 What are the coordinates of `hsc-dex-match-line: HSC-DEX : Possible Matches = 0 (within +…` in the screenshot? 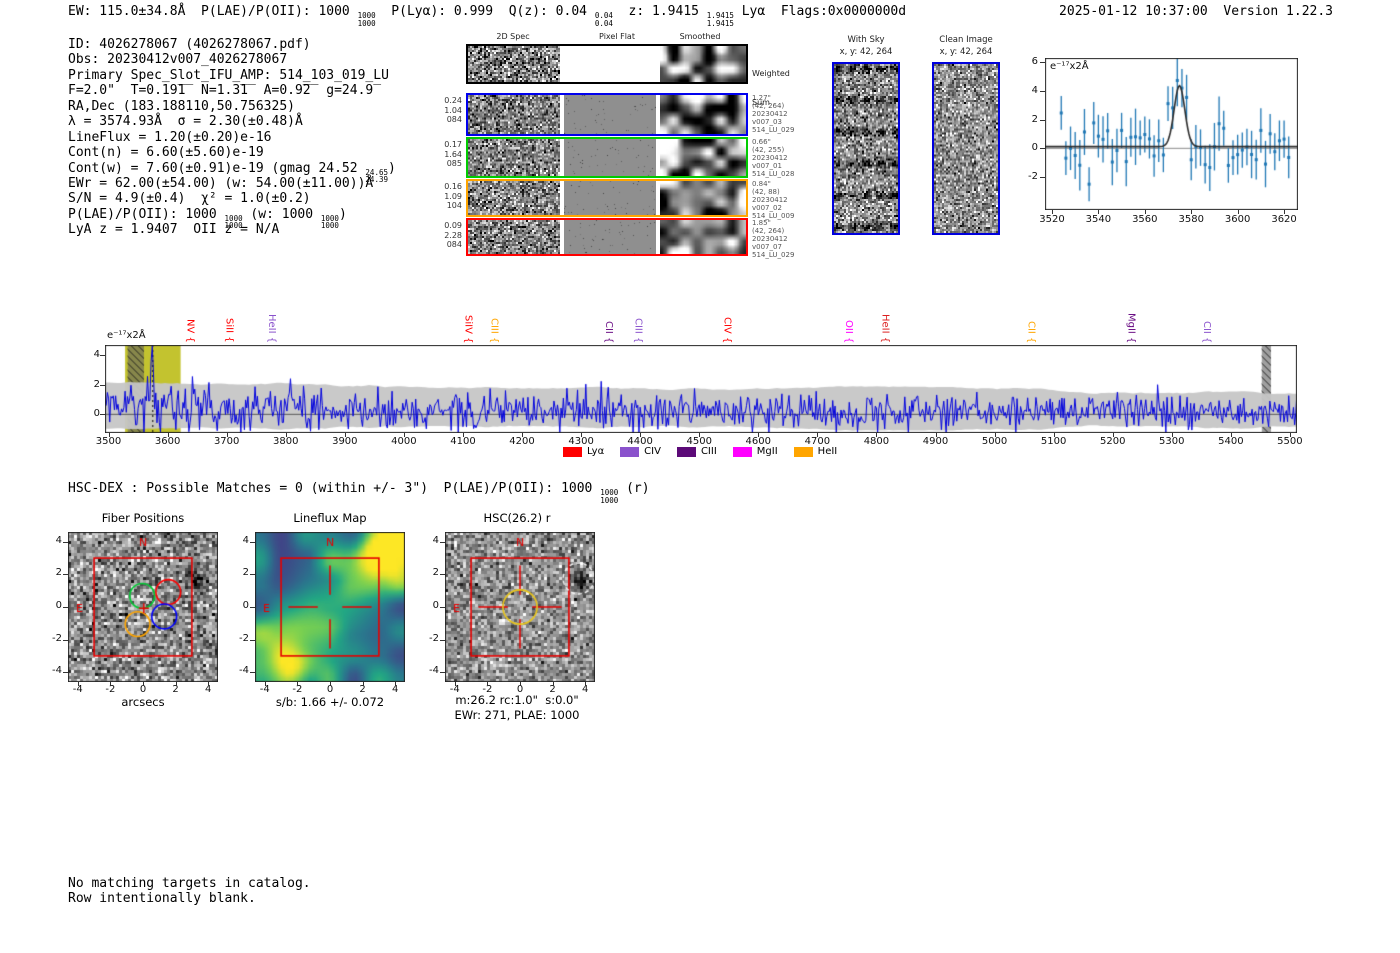 It's located at (359, 492).